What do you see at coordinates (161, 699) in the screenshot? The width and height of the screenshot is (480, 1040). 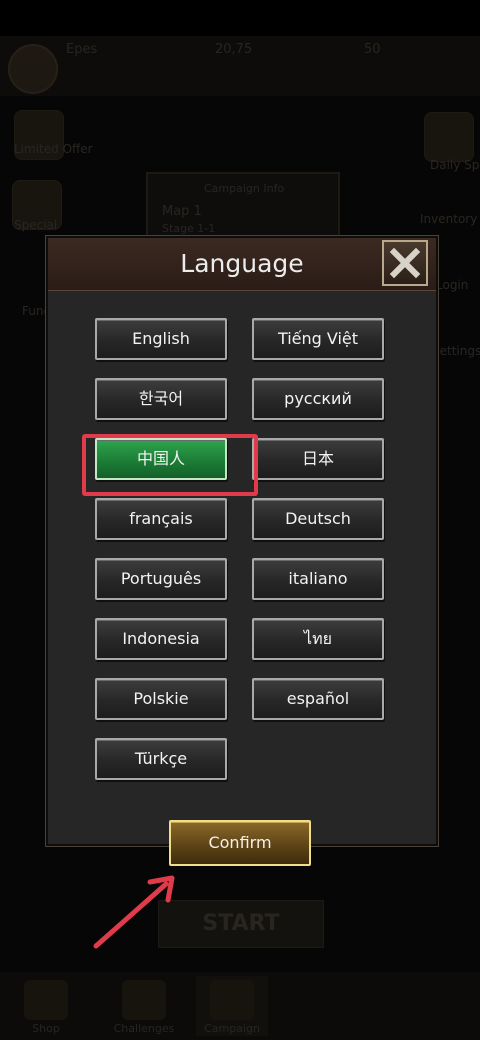 I see `language-option-polish: Polskie` at bounding box center [161, 699].